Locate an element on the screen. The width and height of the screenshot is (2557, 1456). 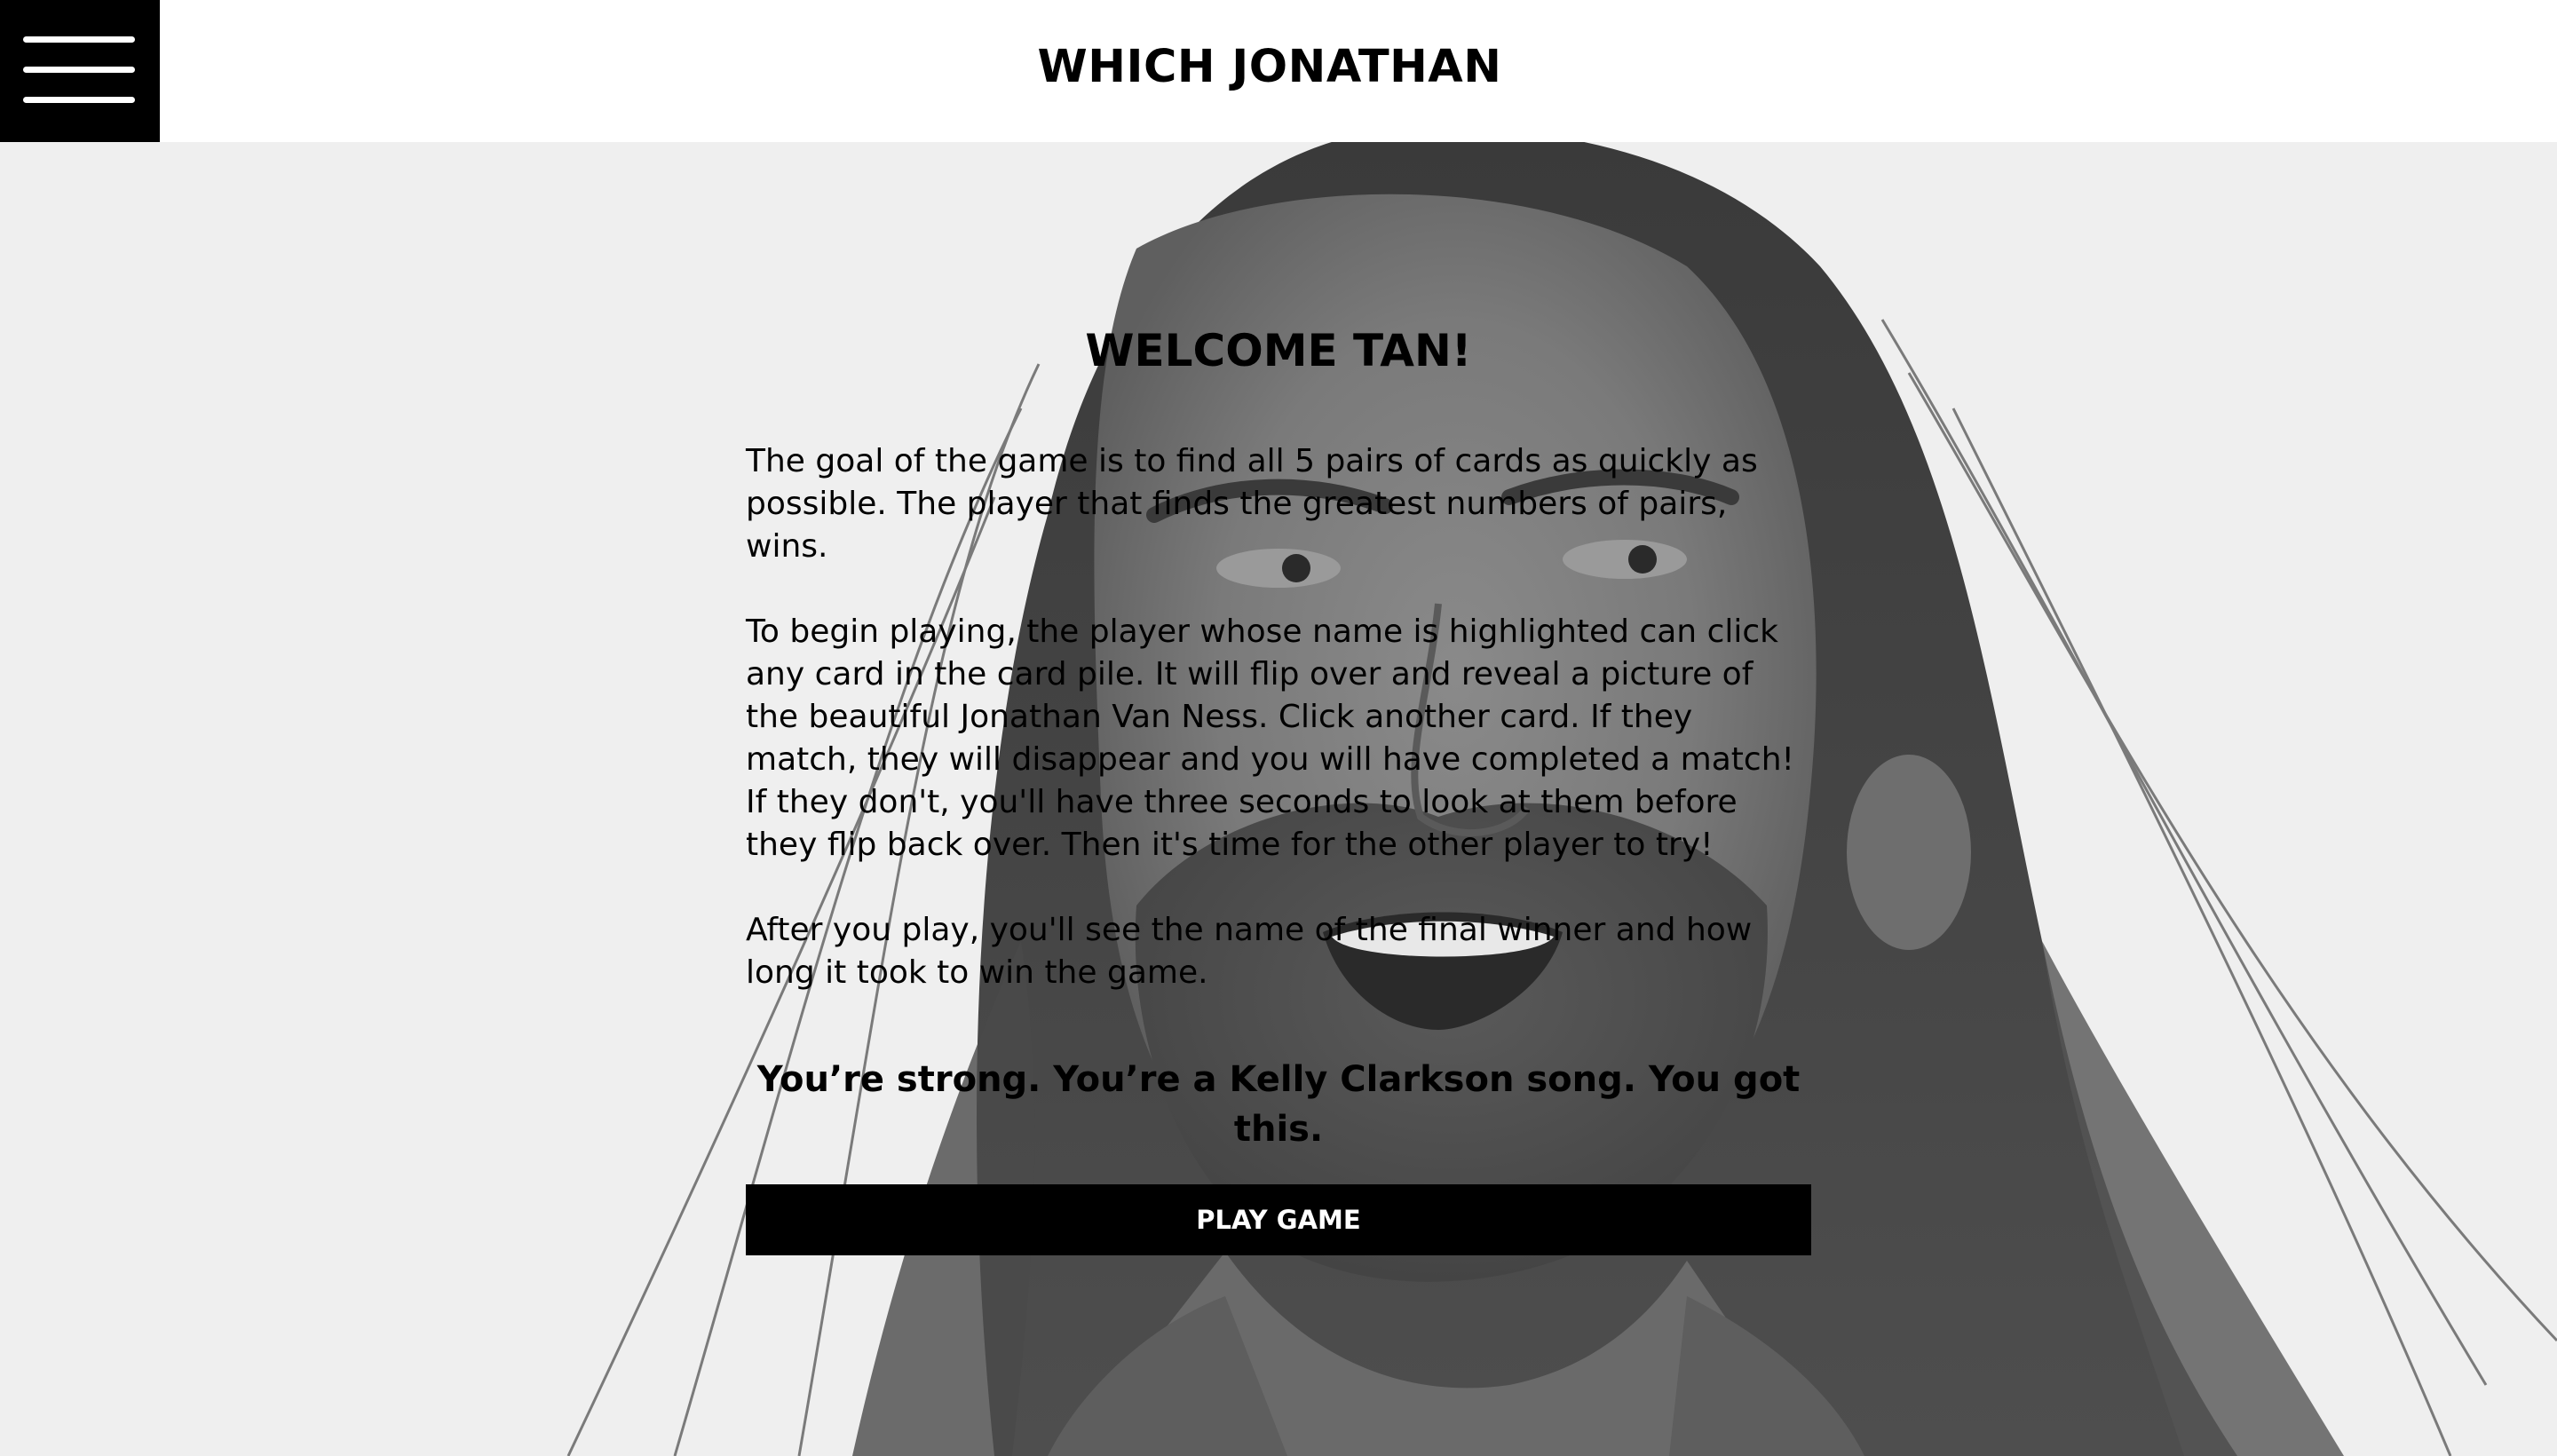
play-game-button: PLAY GAME is located at coordinates (1278, 1219).